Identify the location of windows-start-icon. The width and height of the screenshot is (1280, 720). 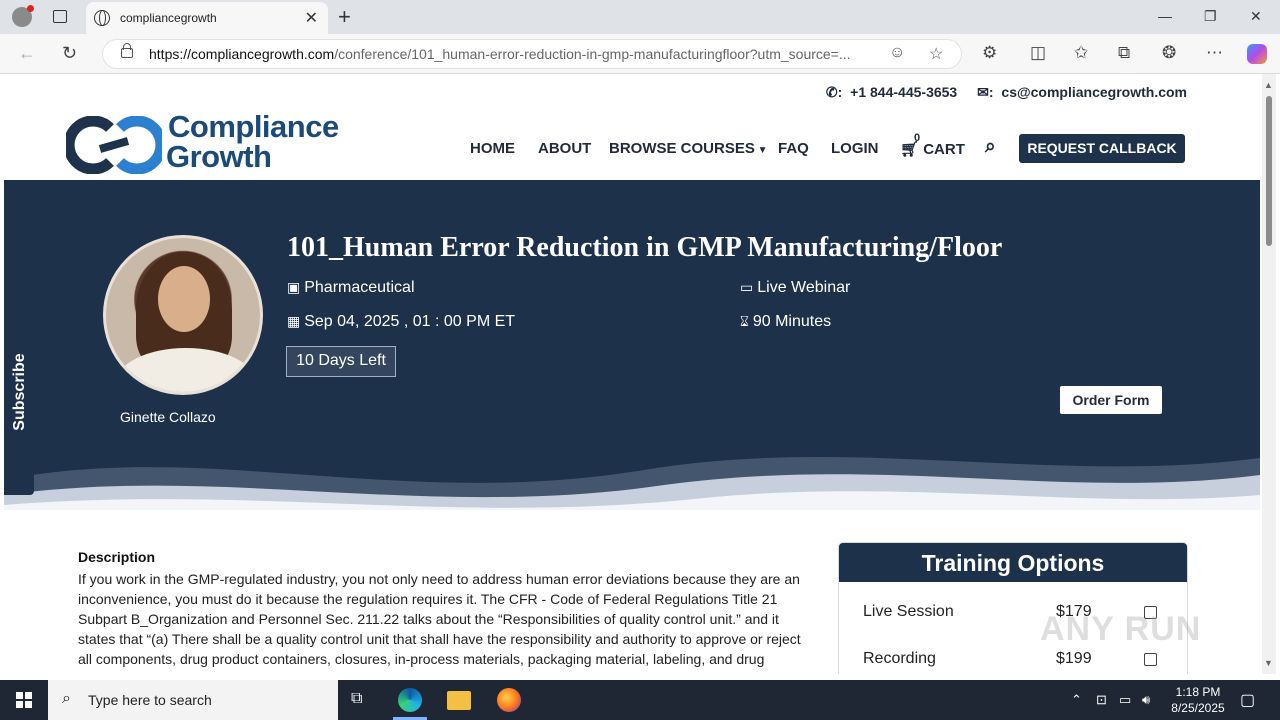
(24, 700).